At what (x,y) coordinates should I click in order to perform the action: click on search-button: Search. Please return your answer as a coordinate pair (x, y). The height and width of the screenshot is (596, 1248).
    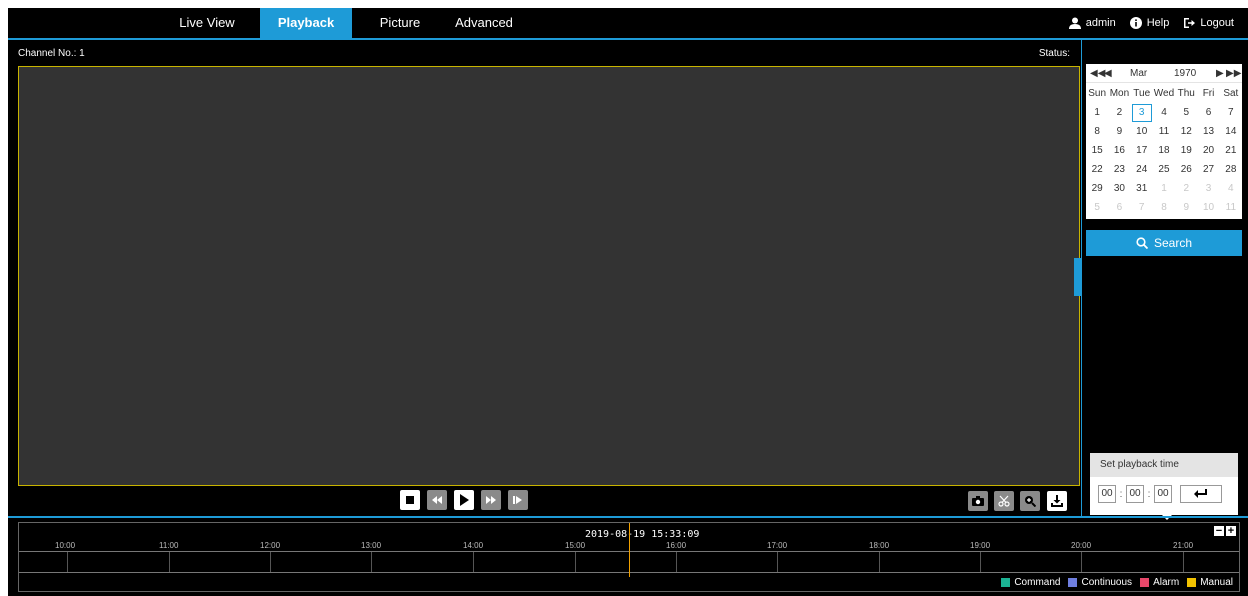
    Looking at the image, I should click on (1164, 243).